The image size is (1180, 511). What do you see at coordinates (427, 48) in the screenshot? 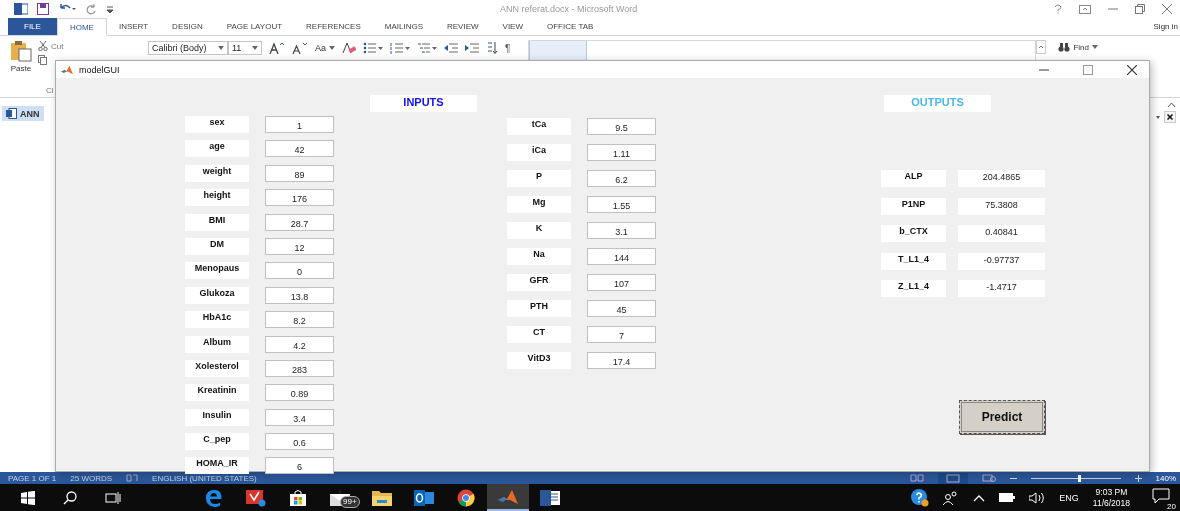
I see `multilevel-list-icon` at bounding box center [427, 48].